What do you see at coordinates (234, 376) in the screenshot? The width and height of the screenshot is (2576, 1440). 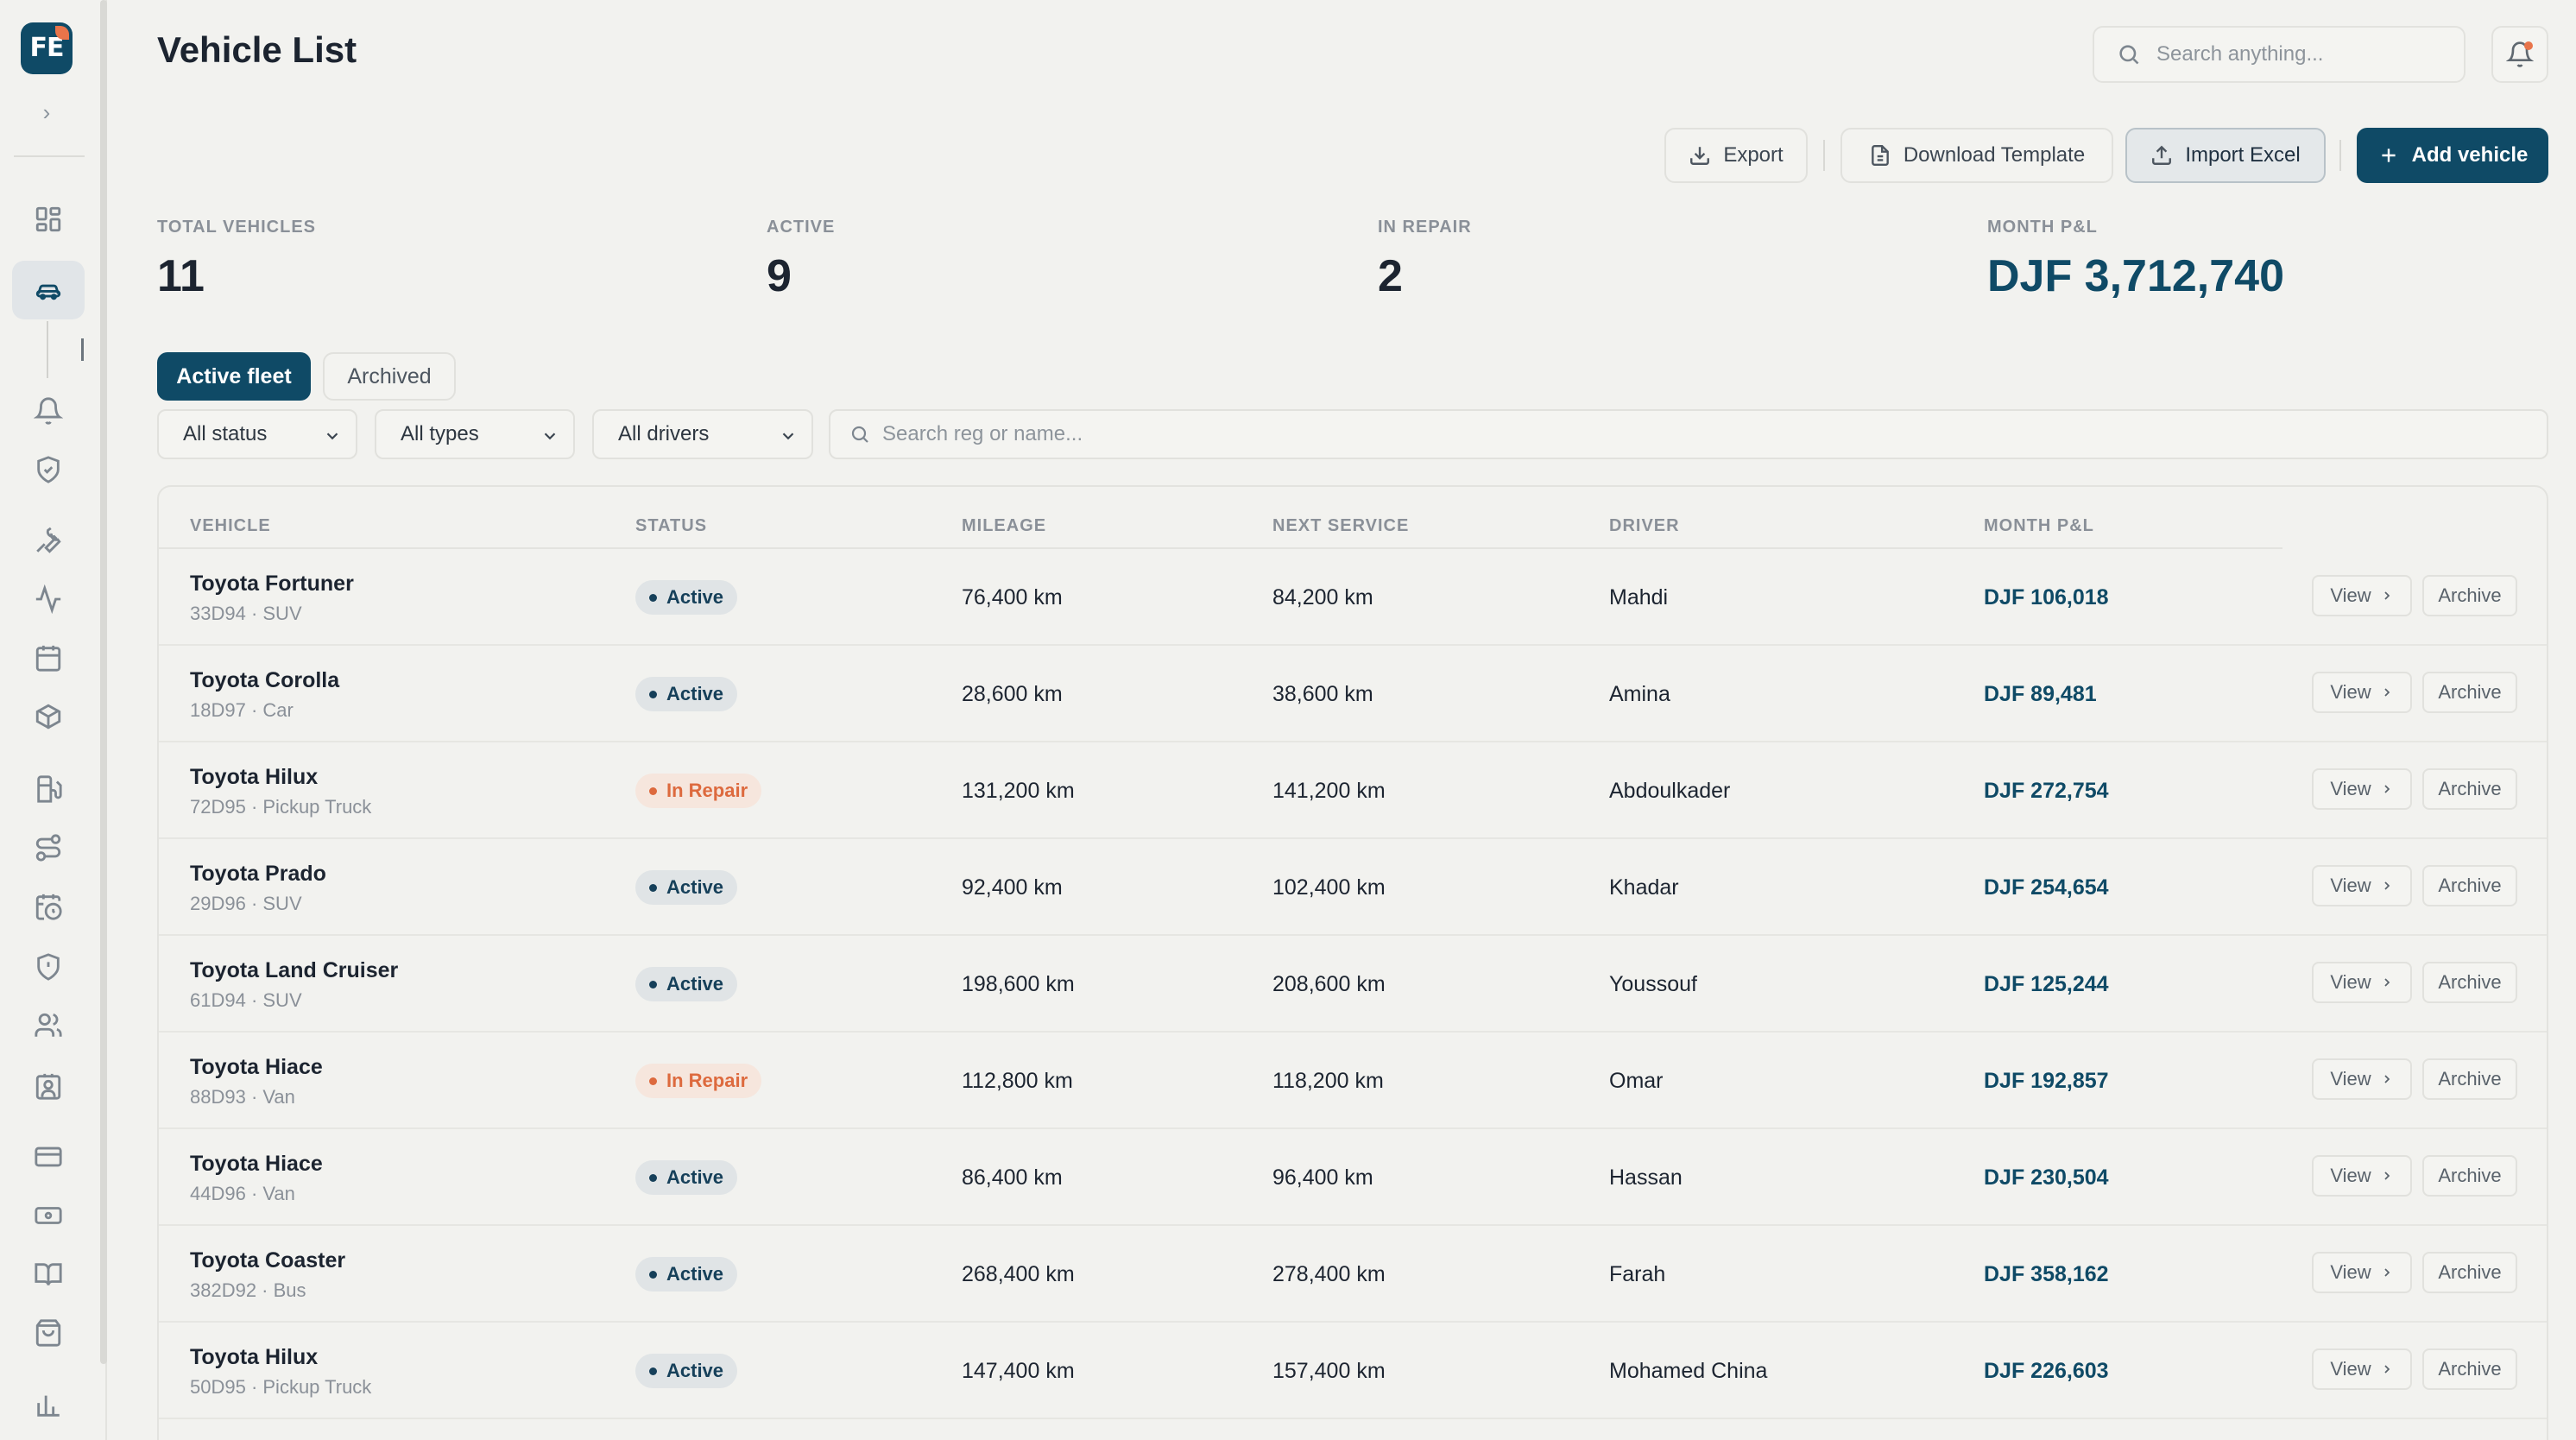 I see `tab-active-fleet: Active fleet` at bounding box center [234, 376].